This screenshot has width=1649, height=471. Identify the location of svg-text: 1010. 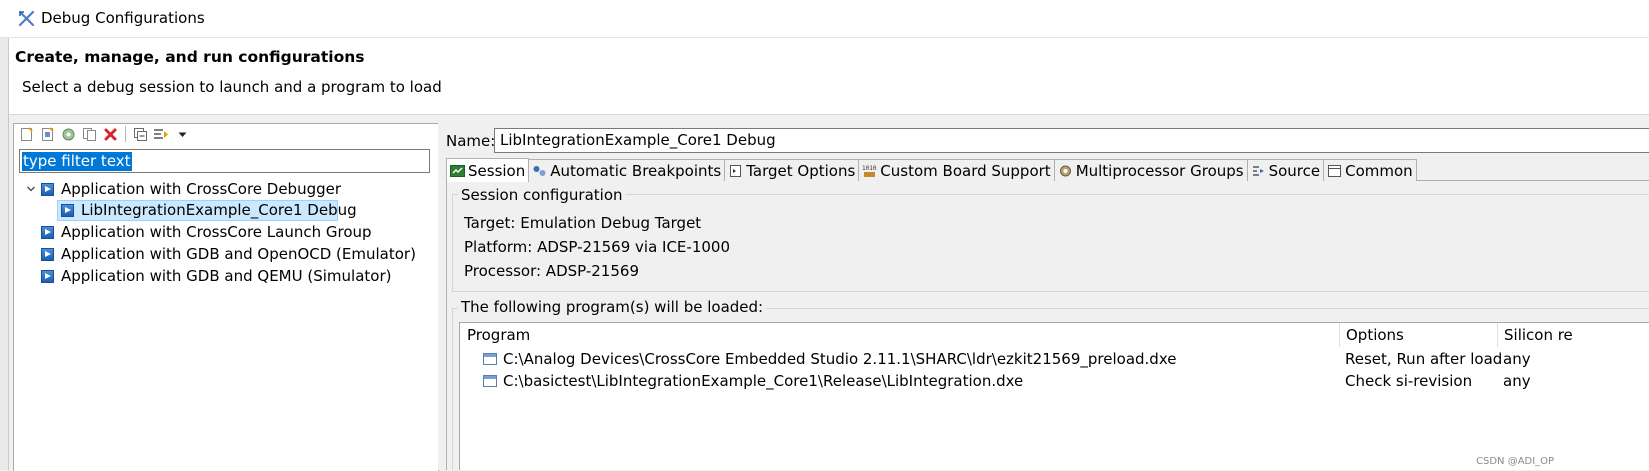
(869, 168).